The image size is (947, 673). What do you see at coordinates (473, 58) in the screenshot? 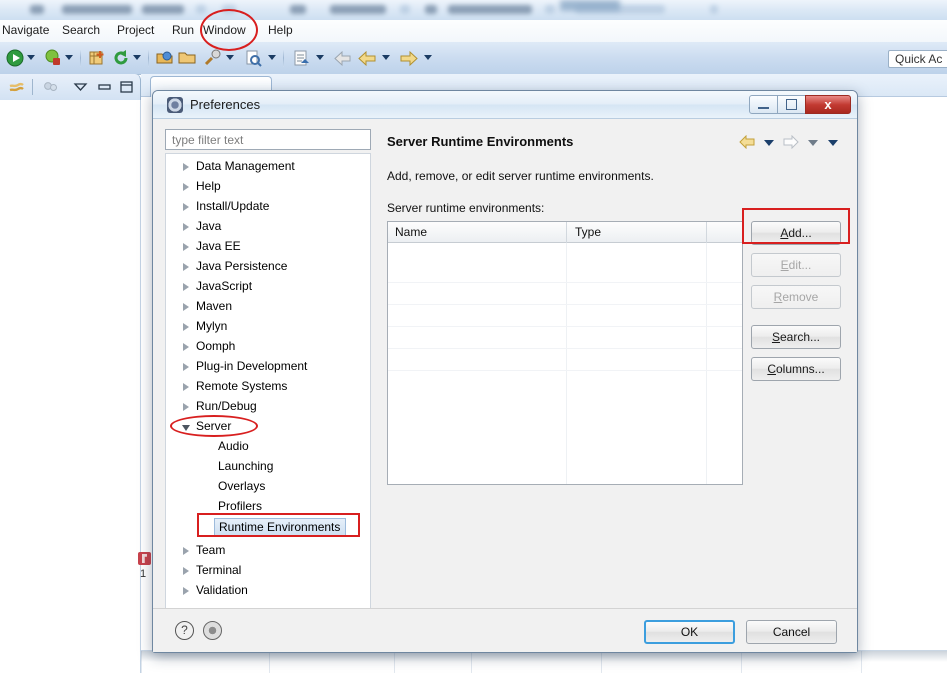
I see `main-toolbar` at bounding box center [473, 58].